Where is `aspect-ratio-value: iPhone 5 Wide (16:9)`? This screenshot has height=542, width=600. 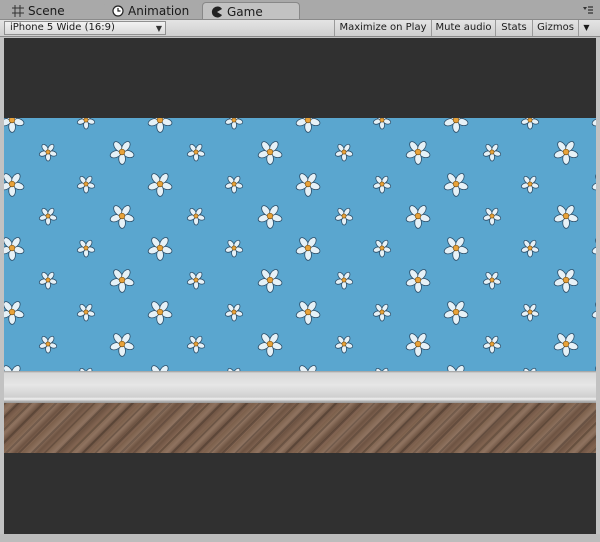
aspect-ratio-value: iPhone 5 Wide (16:9) is located at coordinates (62, 27).